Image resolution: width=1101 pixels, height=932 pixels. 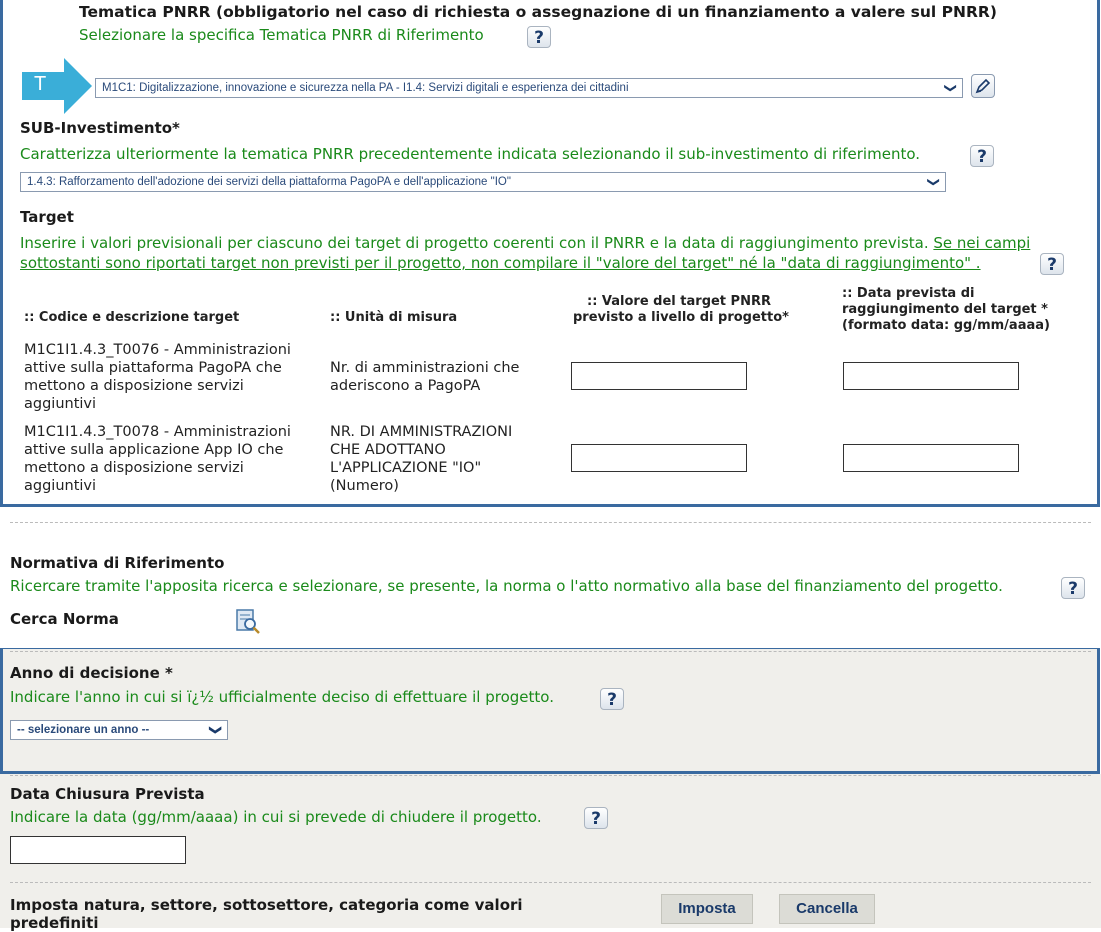 I want to click on col-header-unita: :: Unità di misura, so click(x=394, y=317).